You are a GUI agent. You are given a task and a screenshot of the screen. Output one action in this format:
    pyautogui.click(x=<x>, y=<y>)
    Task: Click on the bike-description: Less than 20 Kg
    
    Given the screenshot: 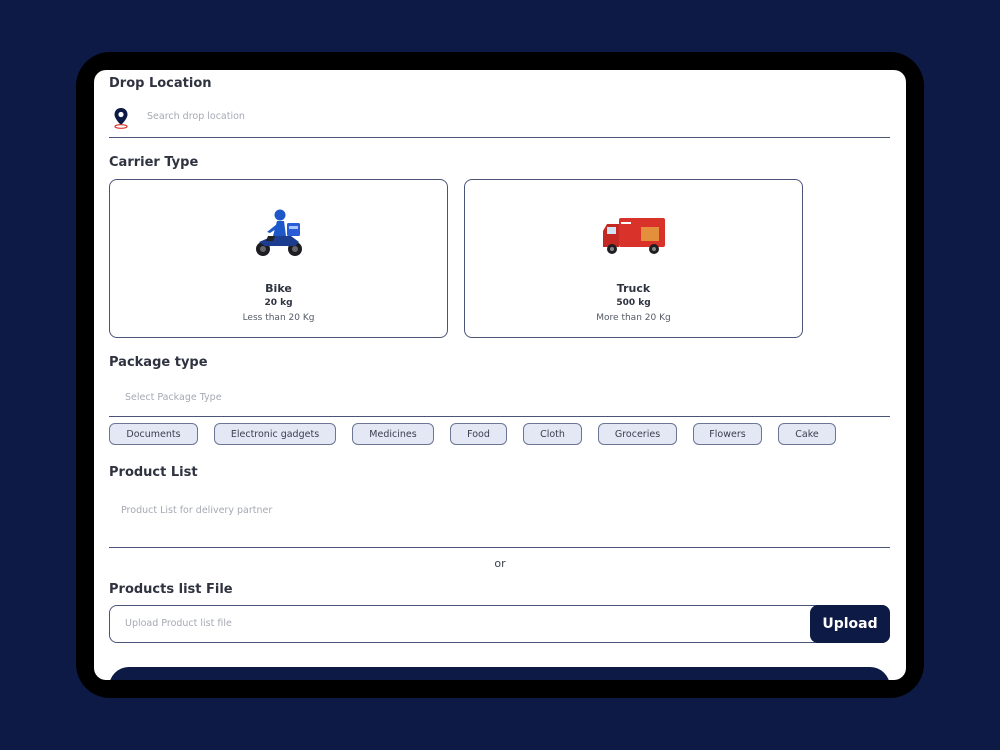 What is the action you would take?
    pyautogui.click(x=278, y=318)
    